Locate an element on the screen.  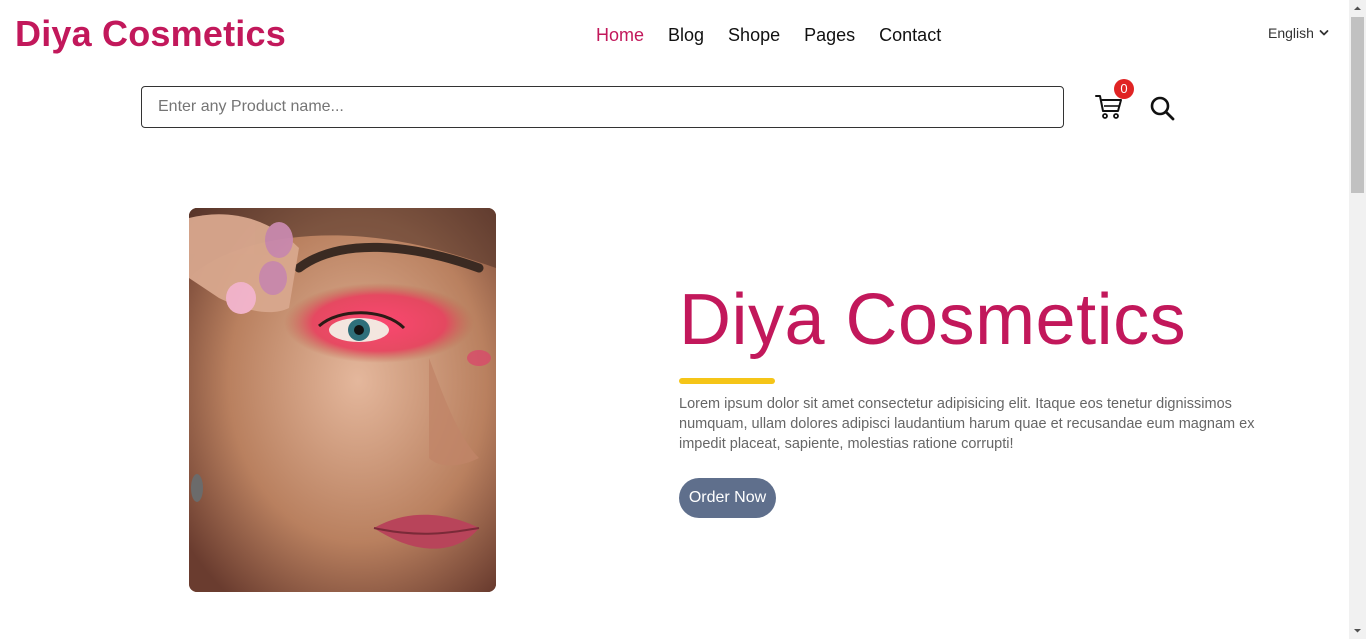
nav-contact: Contact is located at coordinates (910, 35).